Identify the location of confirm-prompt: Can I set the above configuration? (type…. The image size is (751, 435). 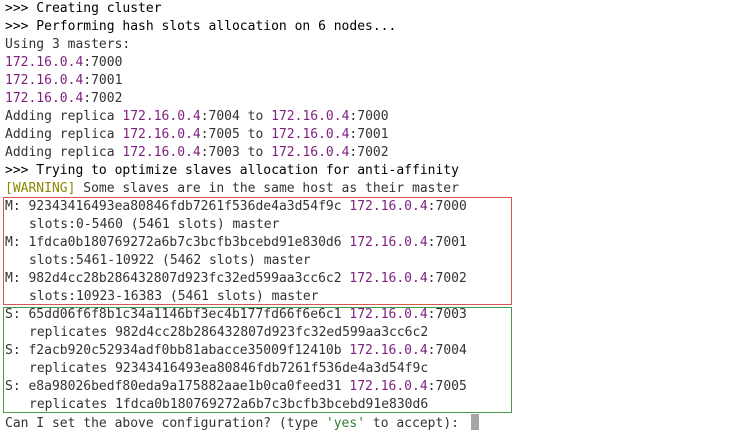
(375, 423).